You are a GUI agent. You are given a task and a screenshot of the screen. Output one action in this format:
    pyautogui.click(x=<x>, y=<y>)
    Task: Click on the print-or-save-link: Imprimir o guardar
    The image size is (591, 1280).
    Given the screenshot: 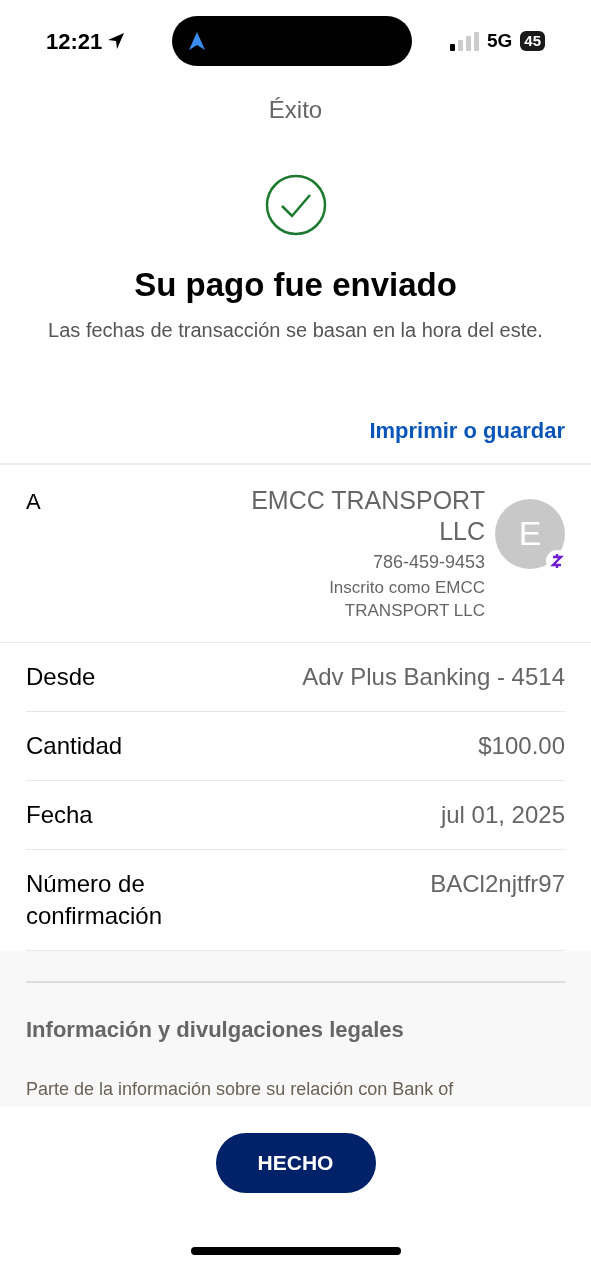 What is the action you would take?
    pyautogui.click(x=467, y=430)
    